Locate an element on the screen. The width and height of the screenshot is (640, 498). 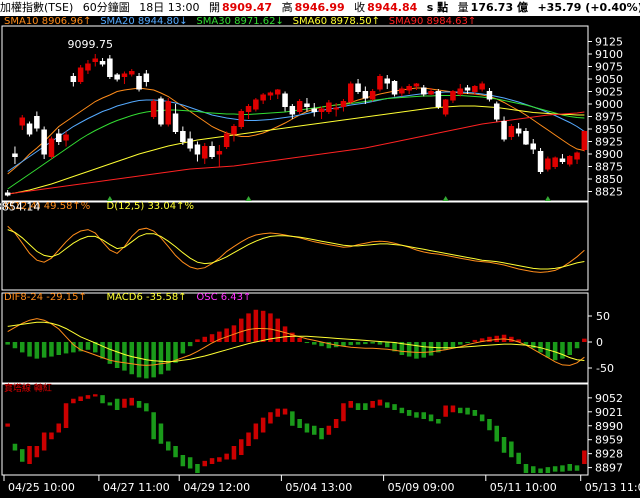
high-annotation: 9099.75 is located at coordinates (91, 44).